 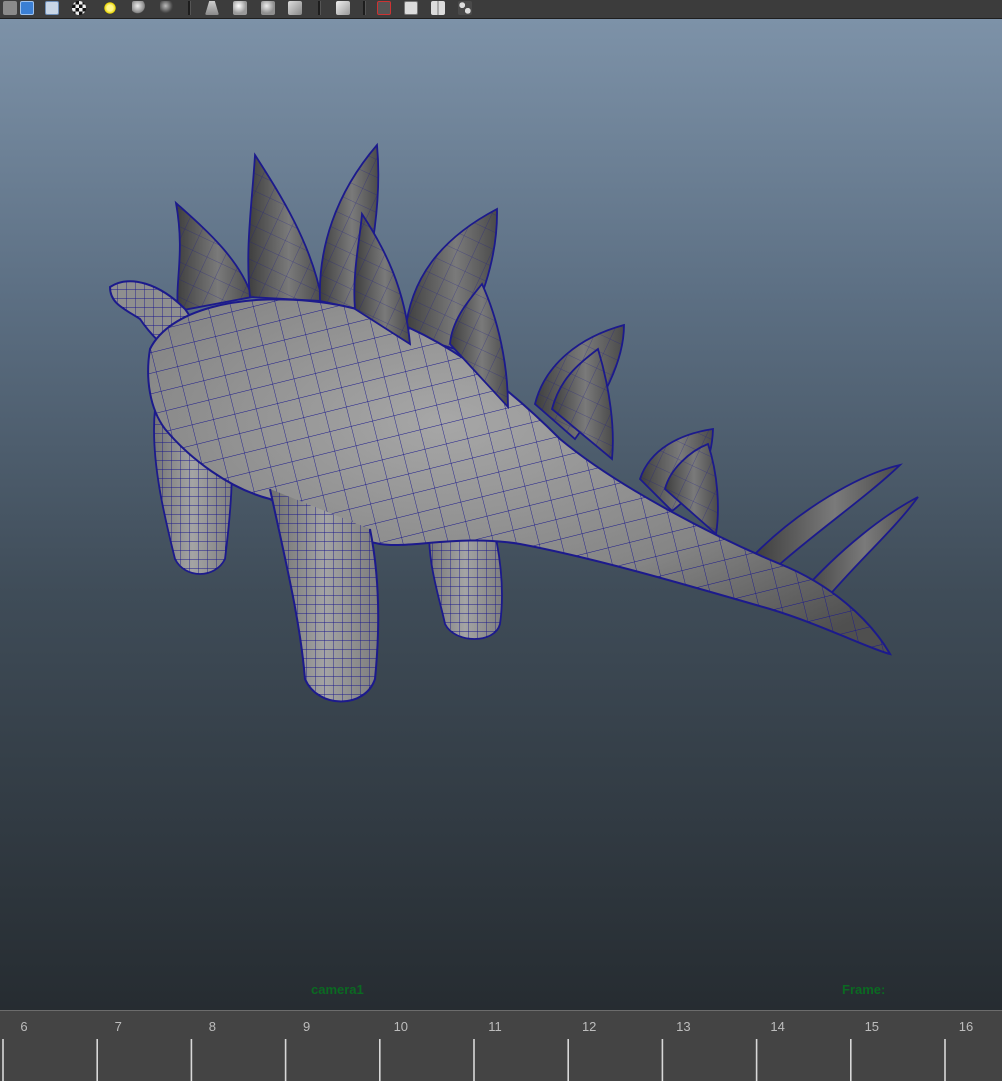 What do you see at coordinates (118, 1026) in the screenshot?
I see `frame-number-label: 7` at bounding box center [118, 1026].